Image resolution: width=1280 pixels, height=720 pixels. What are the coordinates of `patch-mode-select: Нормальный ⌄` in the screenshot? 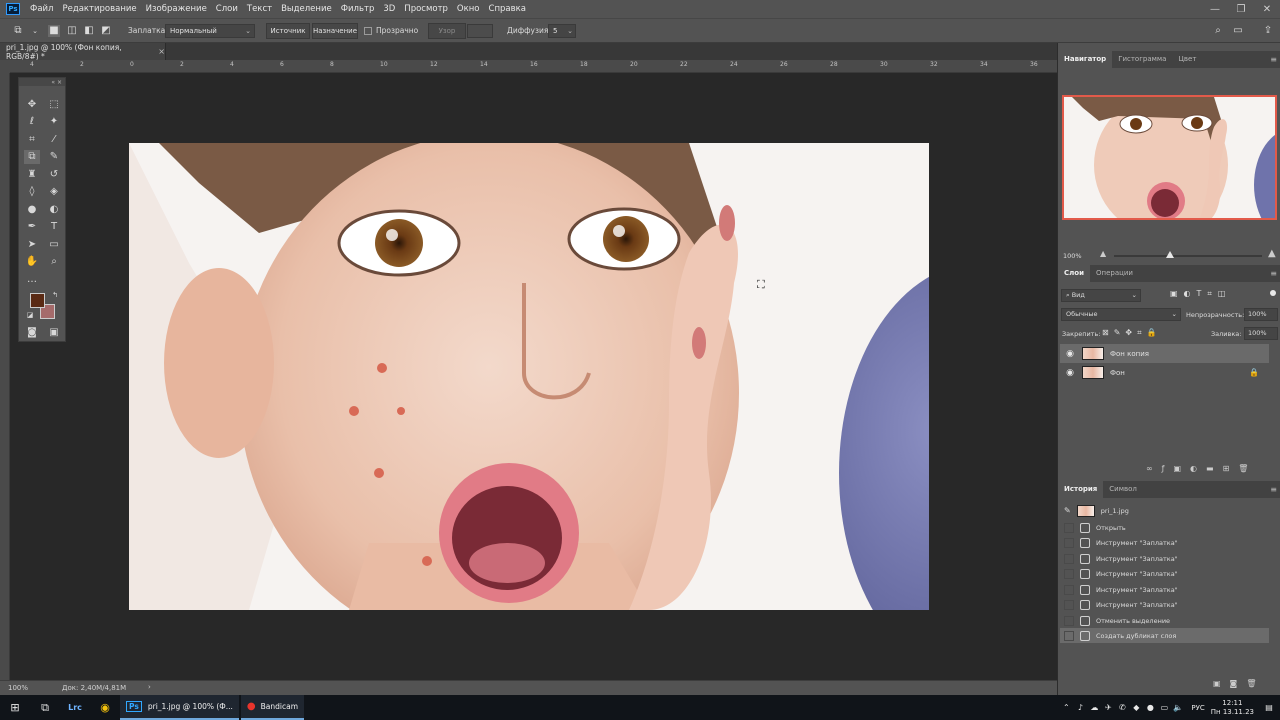 It's located at (210, 31).